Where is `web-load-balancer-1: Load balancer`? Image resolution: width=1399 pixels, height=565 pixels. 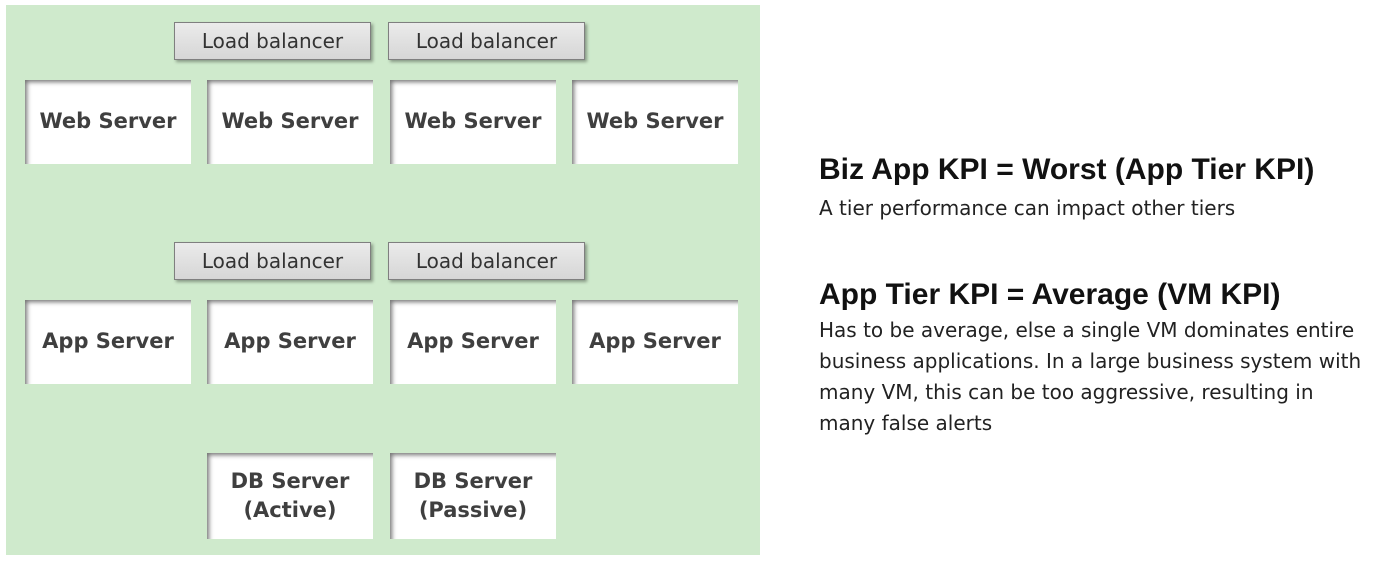 web-load-balancer-1: Load balancer is located at coordinates (272, 41).